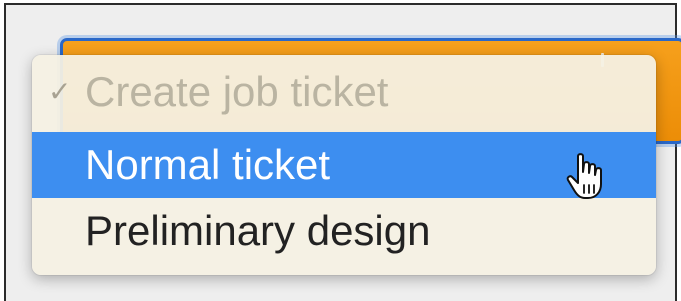  What do you see at coordinates (258, 230) in the screenshot?
I see `menu-item-label: Preliminary design` at bounding box center [258, 230].